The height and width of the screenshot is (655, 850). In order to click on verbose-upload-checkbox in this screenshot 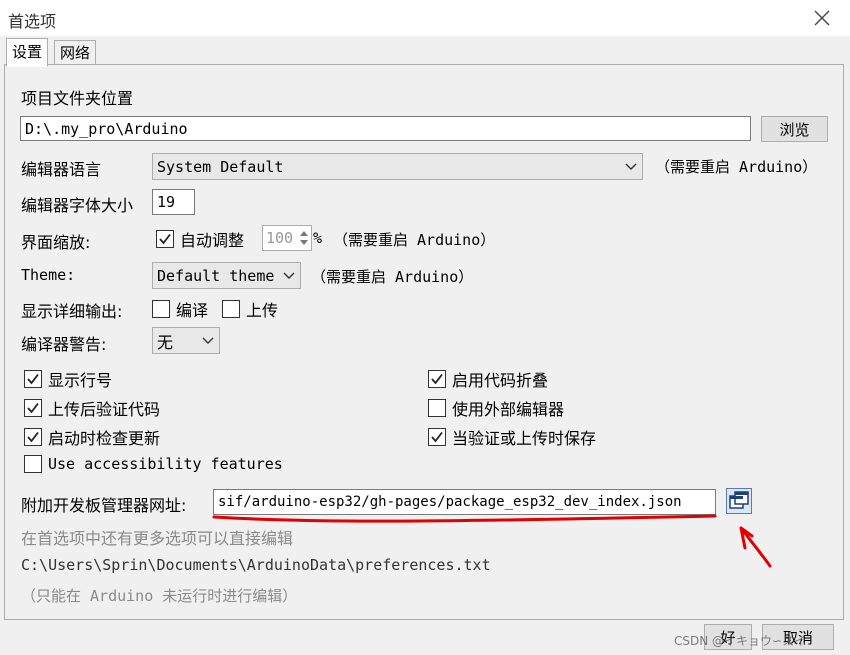, I will do `click(231, 309)`.